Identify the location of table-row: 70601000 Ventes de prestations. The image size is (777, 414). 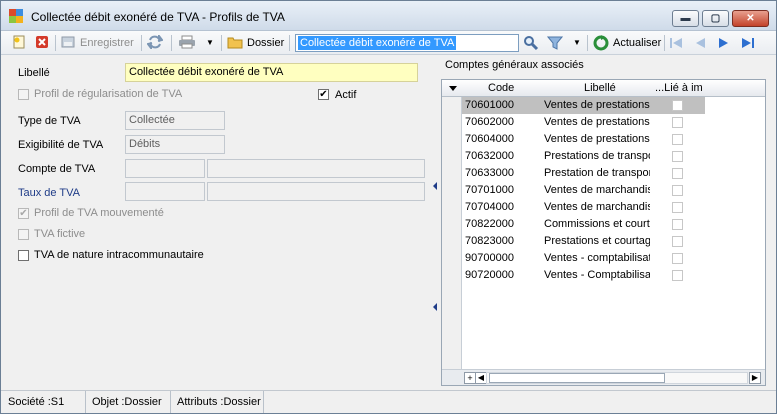
(583, 105).